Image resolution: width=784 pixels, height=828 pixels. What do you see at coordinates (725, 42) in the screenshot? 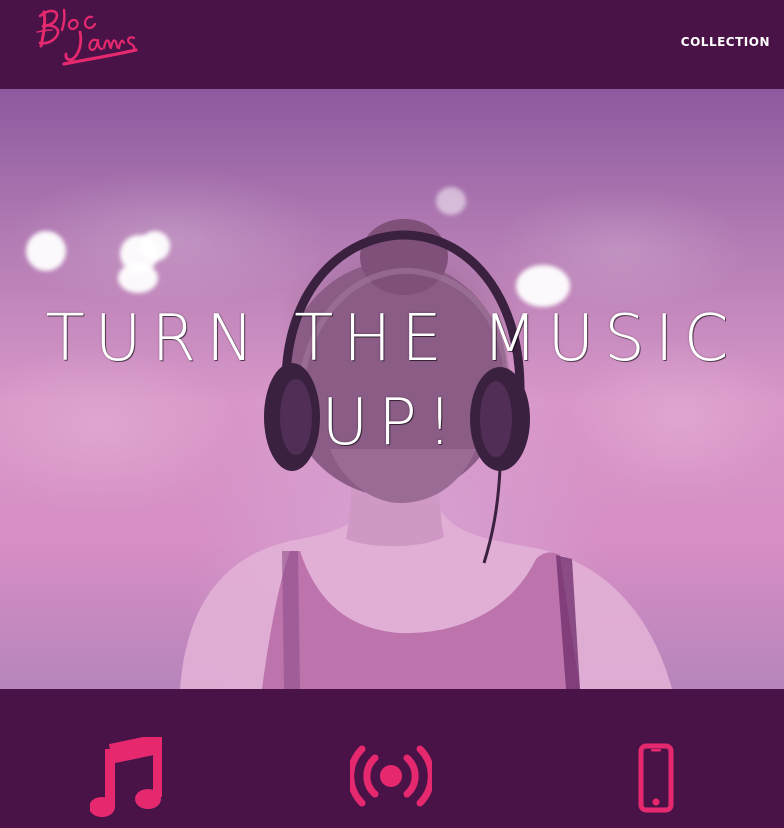
I see `nav-link-collection: COLLECTION` at bounding box center [725, 42].